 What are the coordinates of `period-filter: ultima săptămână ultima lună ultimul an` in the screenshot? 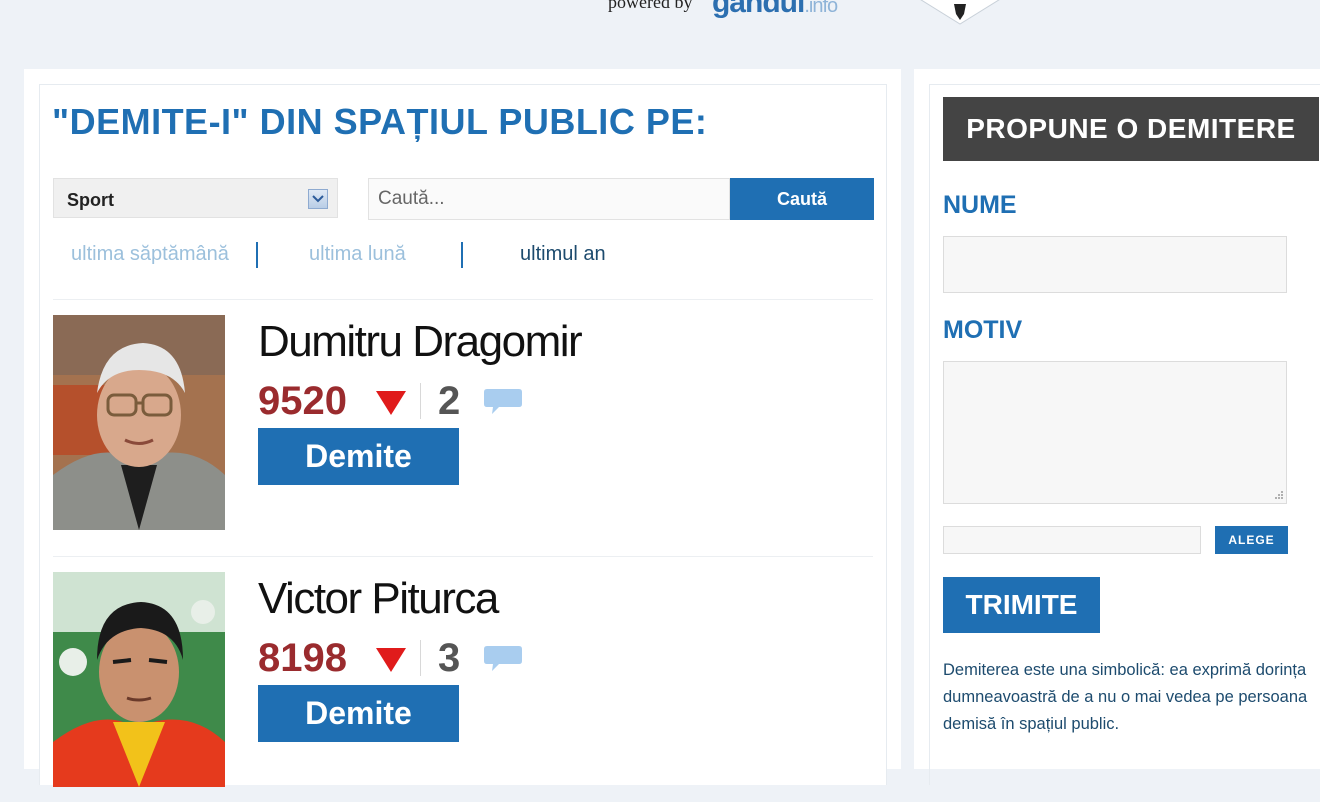 It's located at (460, 255).